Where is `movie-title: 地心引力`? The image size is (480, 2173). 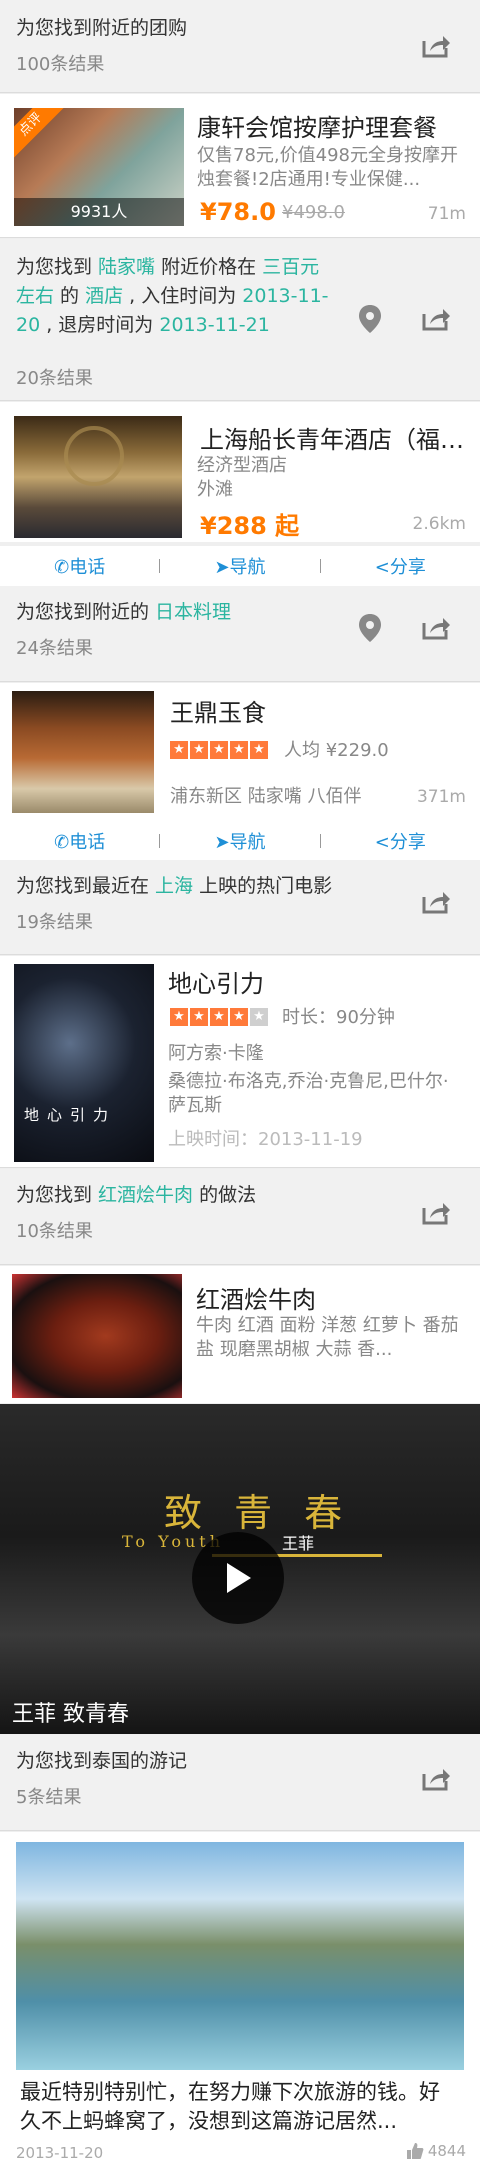 movie-title: 地心引力 is located at coordinates (216, 984).